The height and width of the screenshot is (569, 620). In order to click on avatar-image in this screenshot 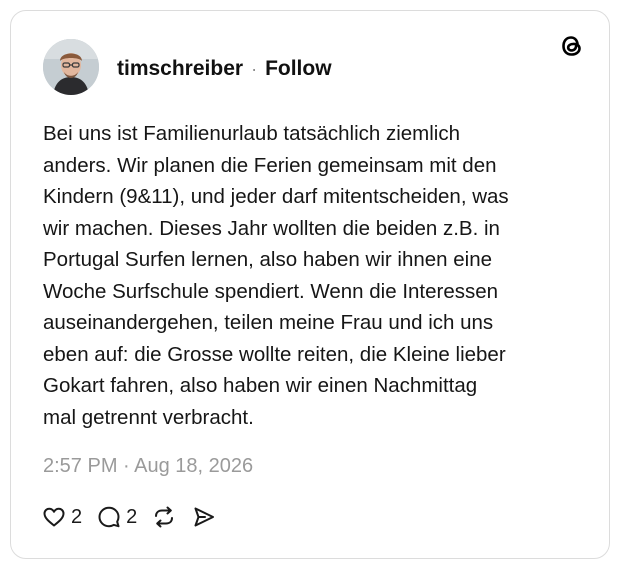, I will do `click(71, 67)`.